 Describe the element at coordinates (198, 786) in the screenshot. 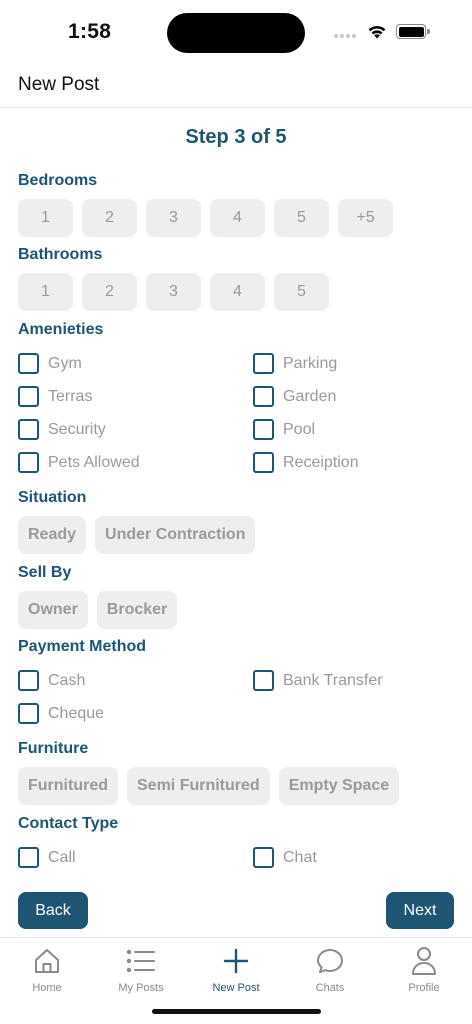

I see `furniture-option-semi-furnitured: Semi Furnitured` at that location.